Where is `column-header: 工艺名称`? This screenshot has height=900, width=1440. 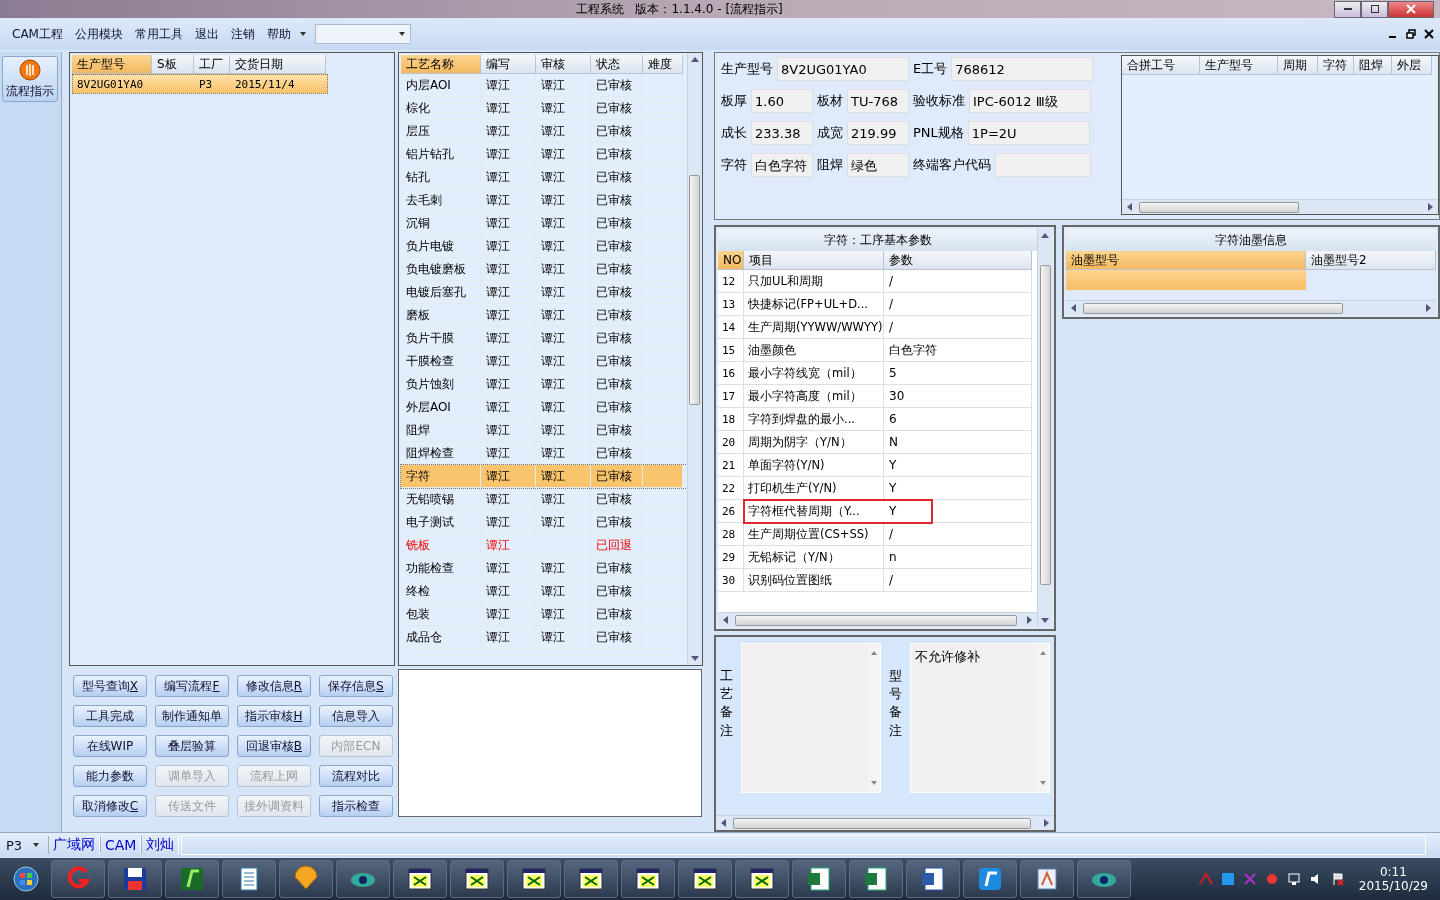 column-header: 工艺名称 is located at coordinates (440, 64).